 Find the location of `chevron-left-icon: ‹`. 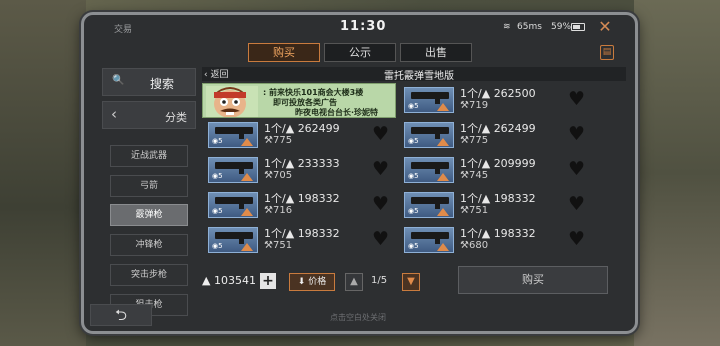

chevron-left-icon: ‹ is located at coordinates (114, 114).